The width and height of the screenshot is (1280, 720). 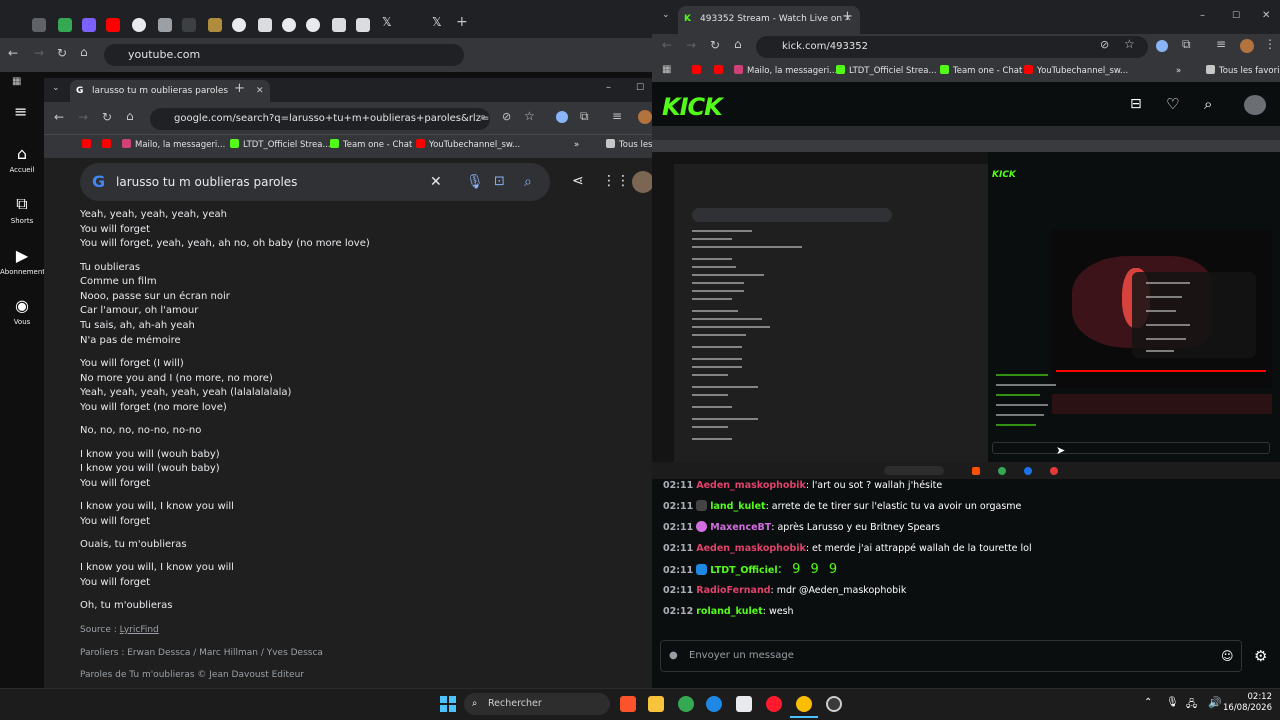 What do you see at coordinates (686, 704) in the screenshot?
I see `chrome-icon` at bounding box center [686, 704].